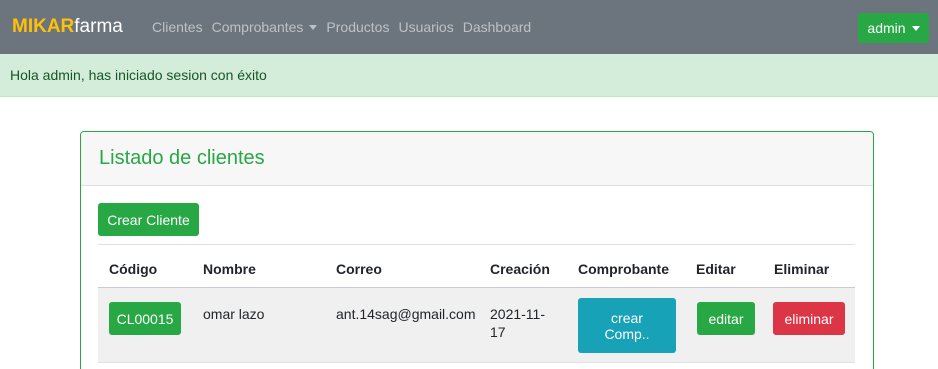 This screenshot has height=369, width=938. Describe the element at coordinates (498, 332) in the screenshot. I see `client-created-date-line2: 17` at that location.